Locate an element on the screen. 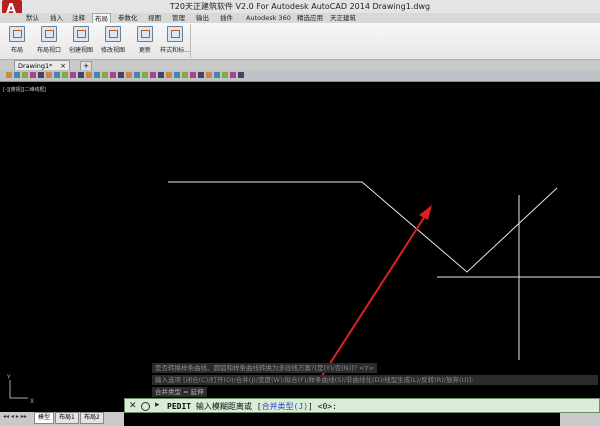 The image size is (600, 426). layout-nav-arrows-icon: ◂◂ ◂ ▸ ▸▸ is located at coordinates (15, 416).